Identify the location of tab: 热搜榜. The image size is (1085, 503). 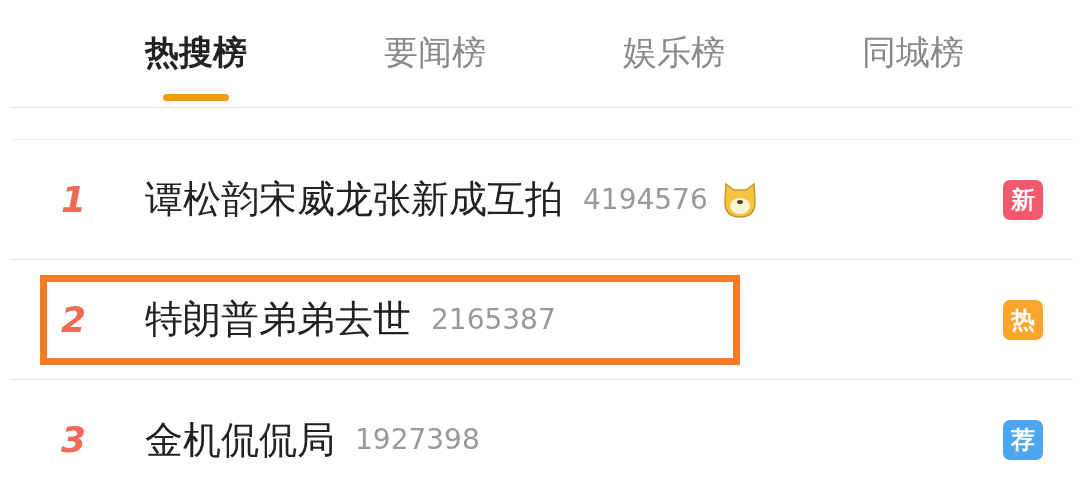
(195, 53).